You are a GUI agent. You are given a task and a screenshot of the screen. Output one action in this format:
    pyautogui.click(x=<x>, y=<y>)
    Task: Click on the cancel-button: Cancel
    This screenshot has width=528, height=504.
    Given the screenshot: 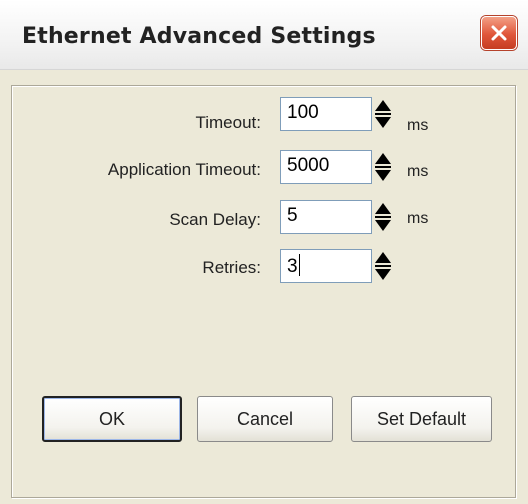 What is the action you would take?
    pyautogui.click(x=265, y=419)
    